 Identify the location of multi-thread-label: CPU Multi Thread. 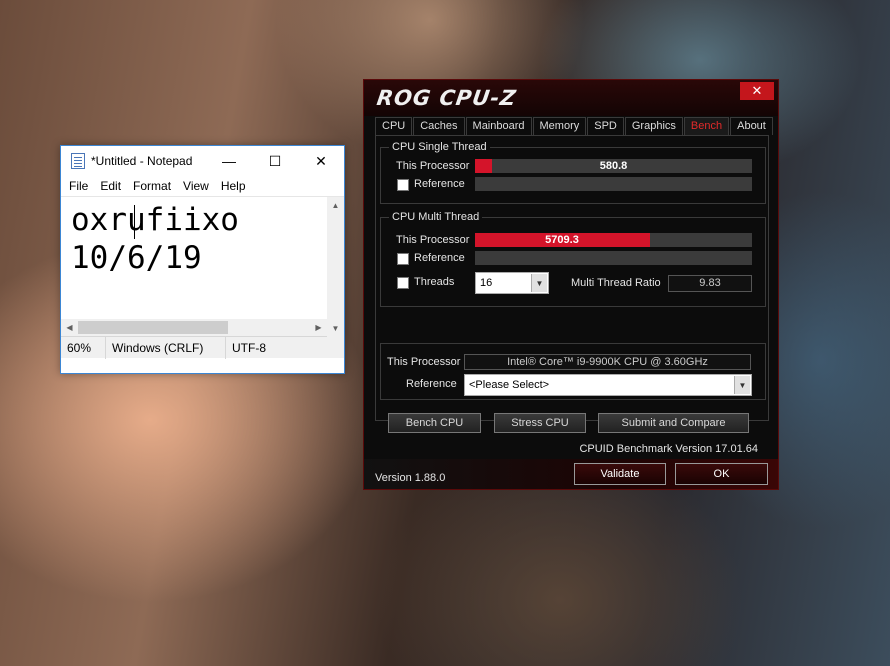
(436, 217).